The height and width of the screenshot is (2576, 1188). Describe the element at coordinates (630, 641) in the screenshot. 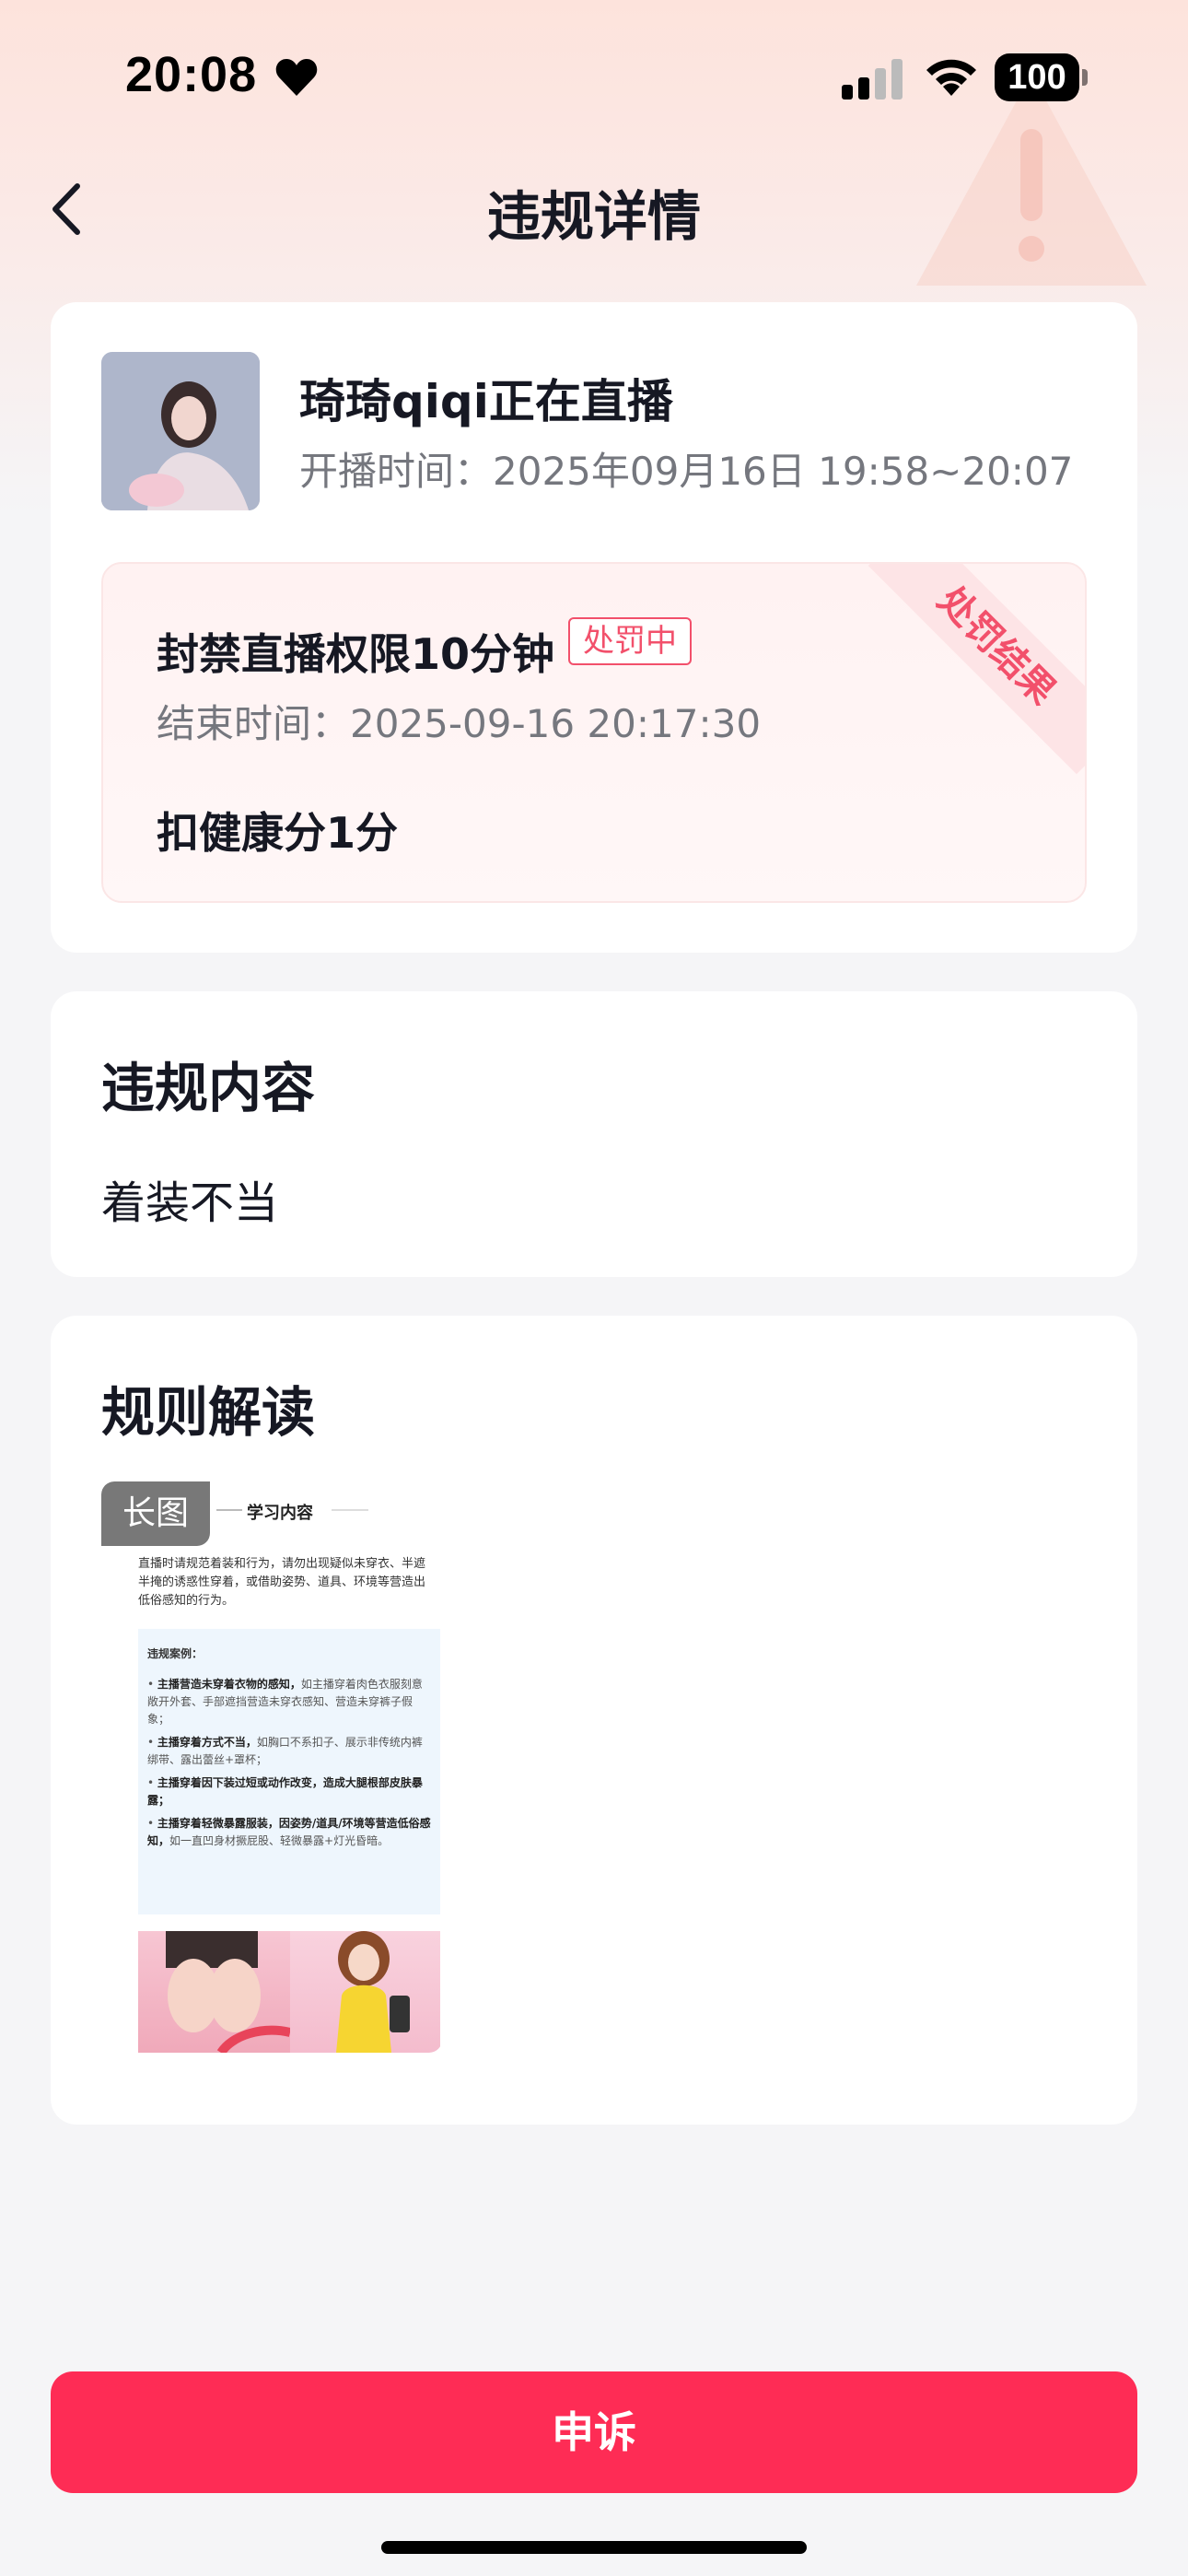

I see `status-badge: 处罚中` at that location.